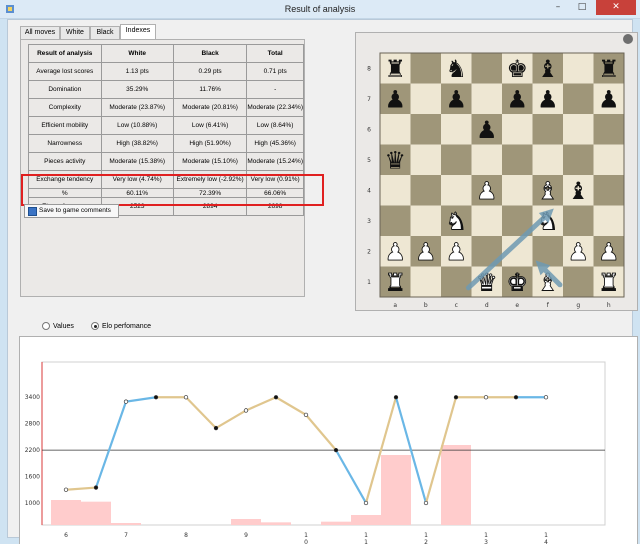 This screenshot has height=544, width=640. I want to click on x-tick-label: 3, so click(486, 541).